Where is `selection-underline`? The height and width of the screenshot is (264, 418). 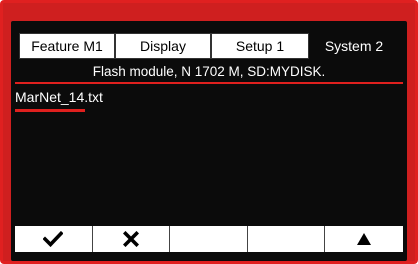
selection-underline is located at coordinates (50, 110).